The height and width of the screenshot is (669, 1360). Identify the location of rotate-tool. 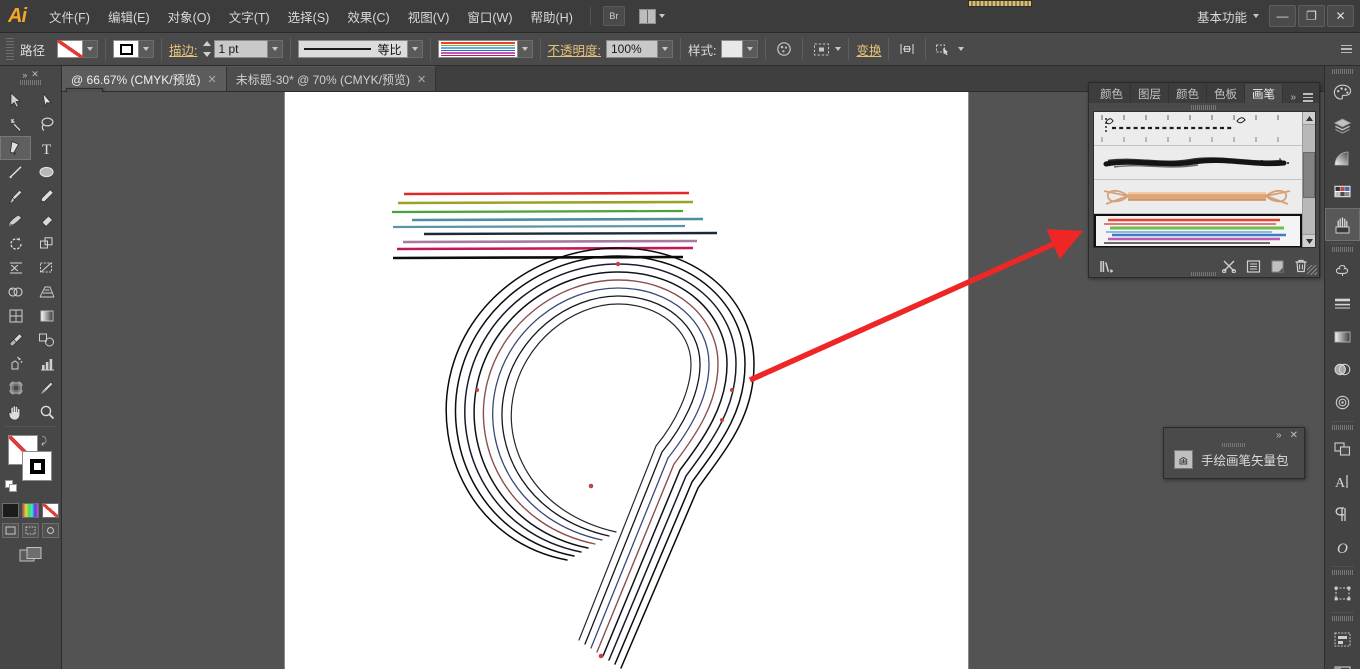
(15, 244).